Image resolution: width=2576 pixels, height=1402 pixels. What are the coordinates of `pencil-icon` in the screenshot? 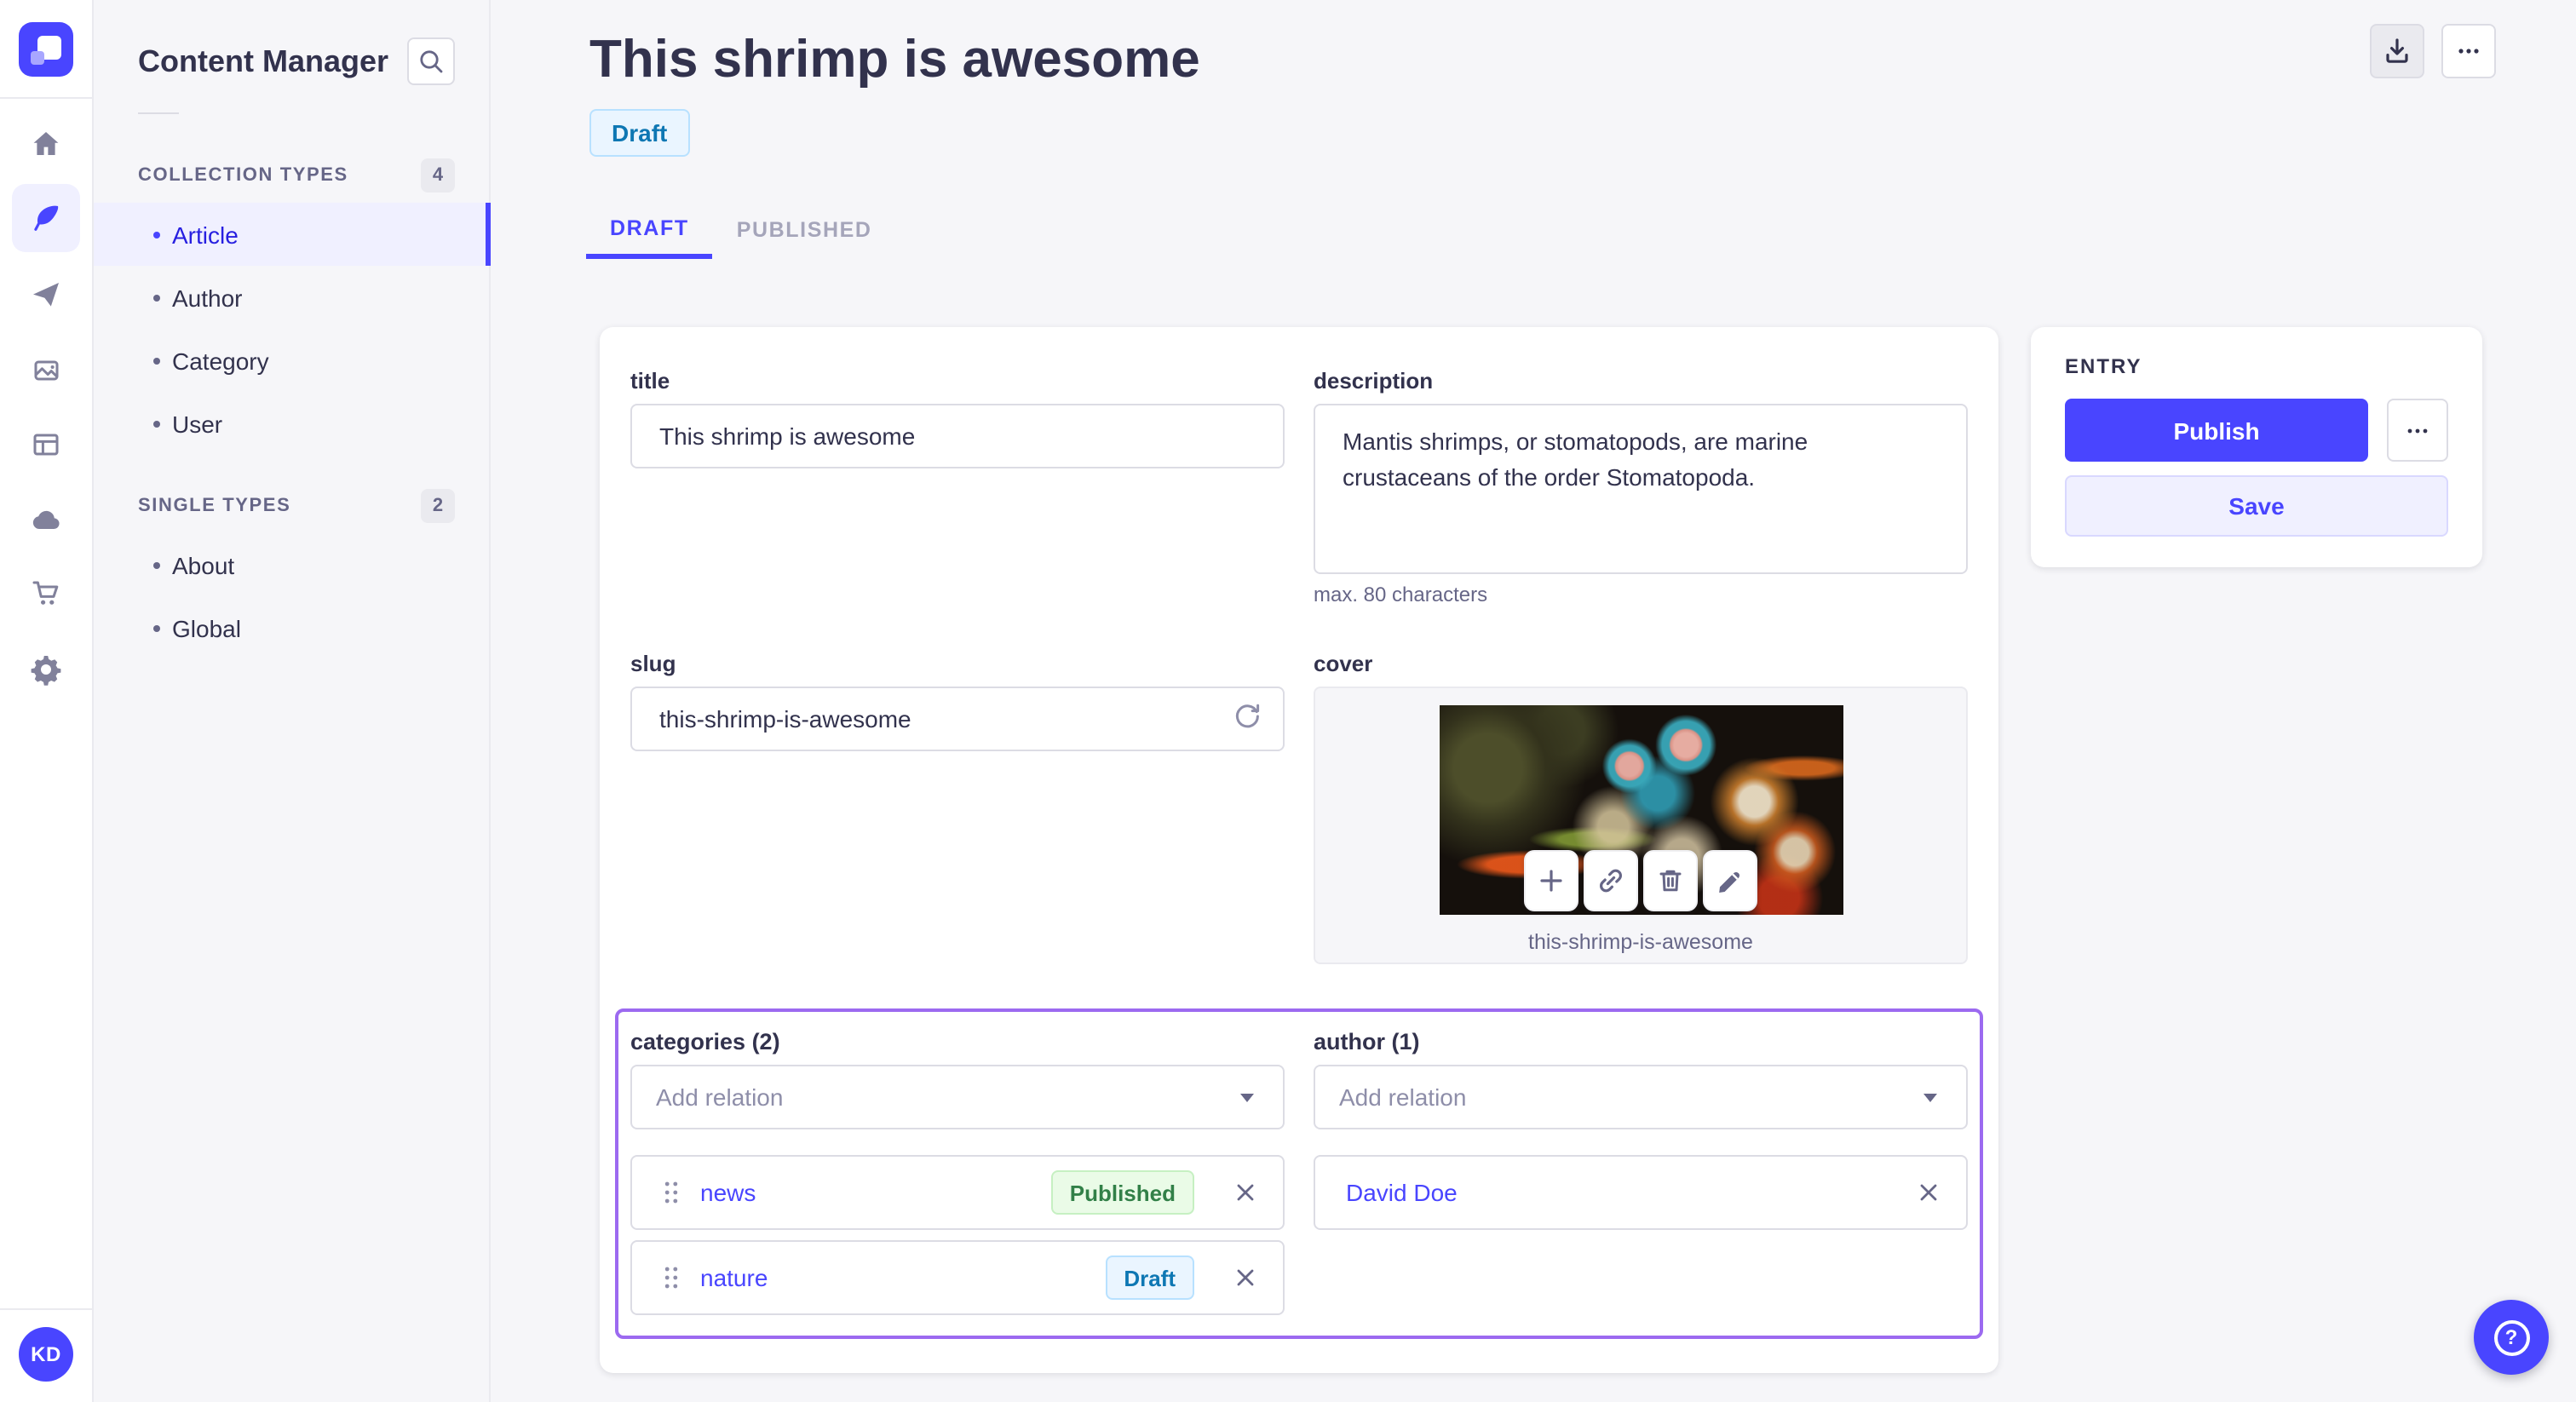 It's located at (1729, 882).